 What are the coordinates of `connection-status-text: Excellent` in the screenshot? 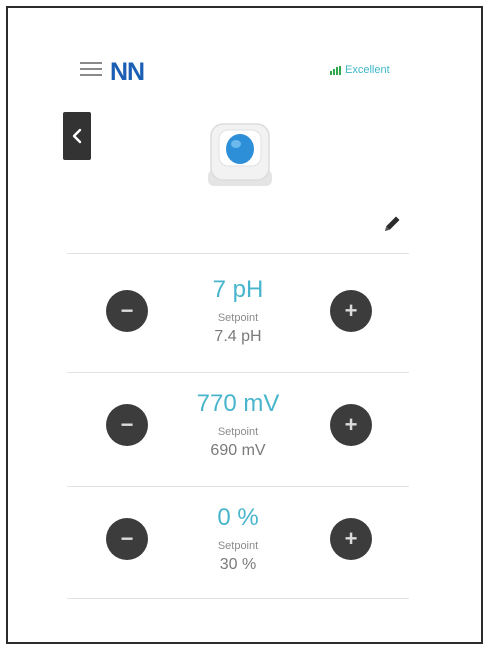 It's located at (367, 70).